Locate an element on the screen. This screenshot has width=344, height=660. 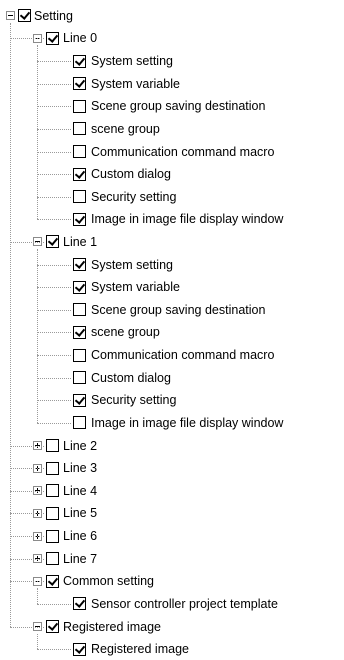
tree-node-label: Common setting is located at coordinates (109, 581).